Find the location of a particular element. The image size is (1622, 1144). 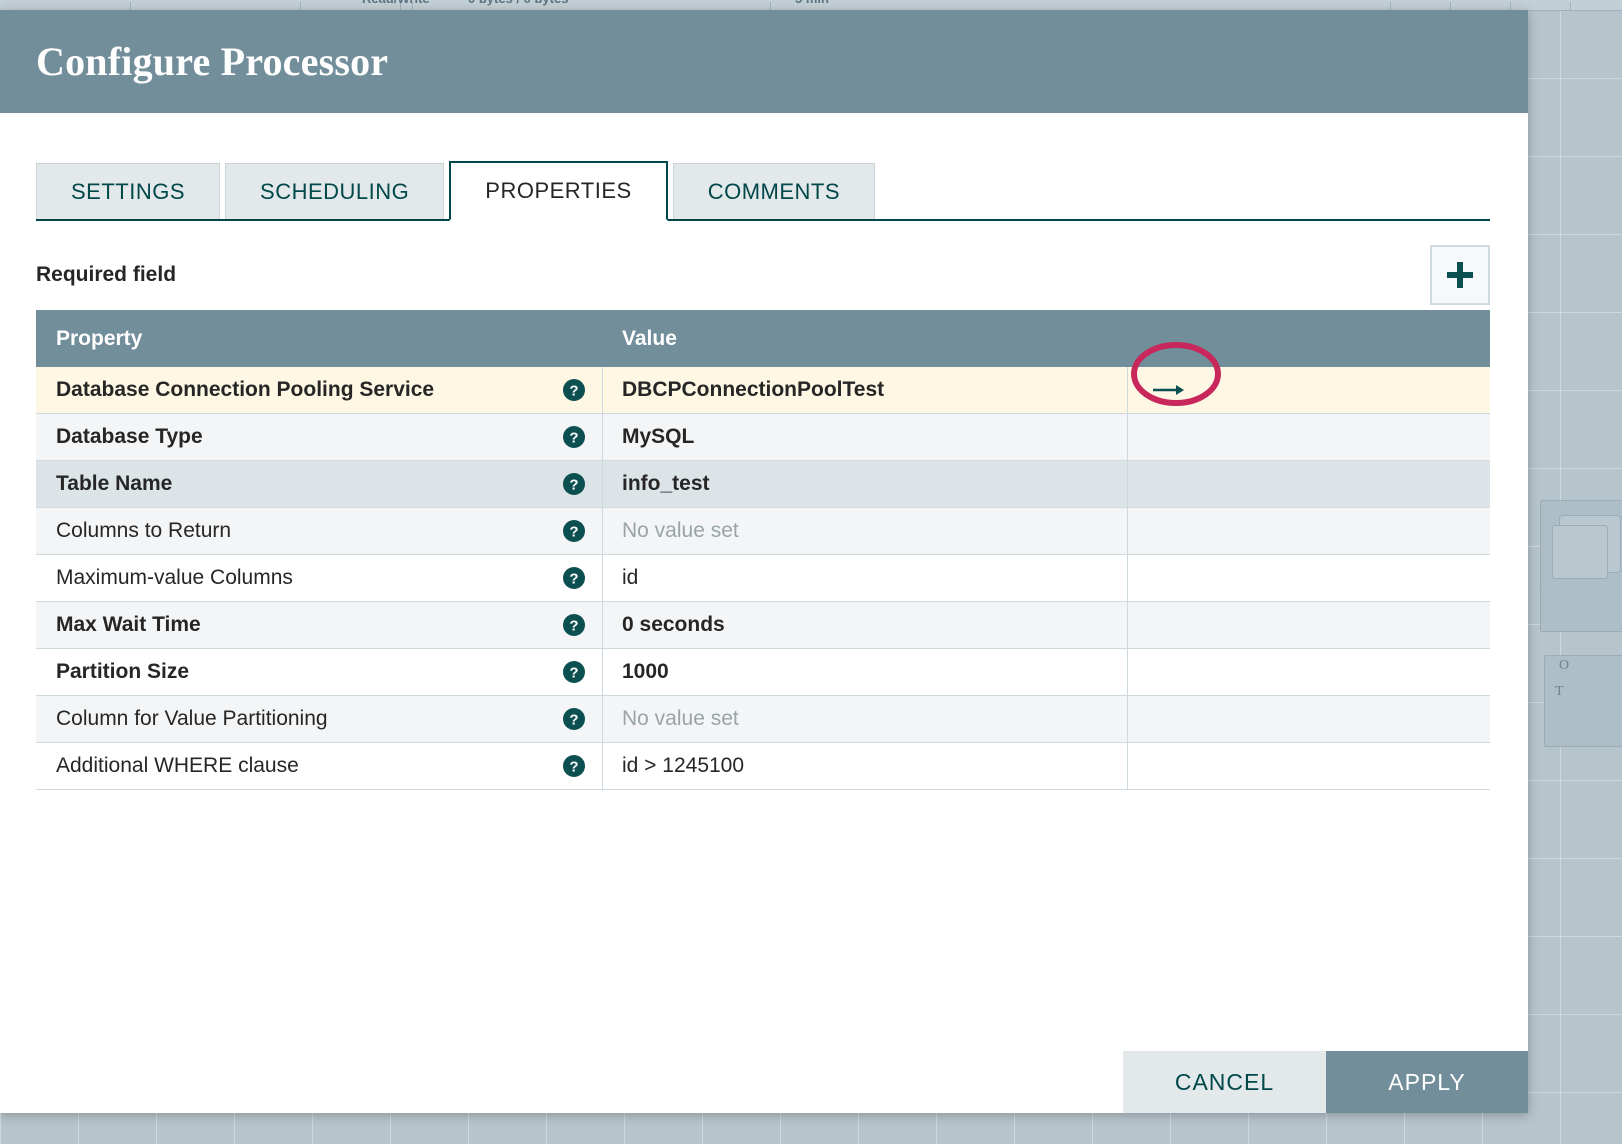

tab-bar: SETTINGS SCHEDULING PROPERTIES COMMENTS is located at coordinates (763, 189).